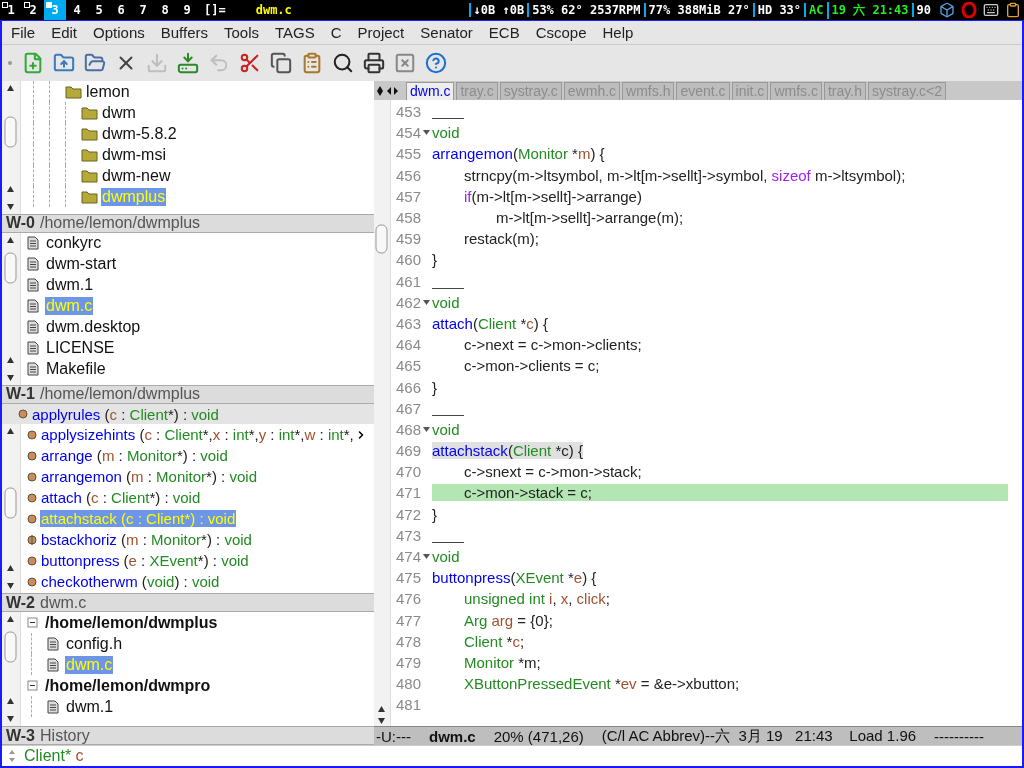 Image resolution: width=1024 pixels, height=768 pixels. Describe the element at coordinates (407, 599) in the screenshot. I see `line-number: 476` at that location.